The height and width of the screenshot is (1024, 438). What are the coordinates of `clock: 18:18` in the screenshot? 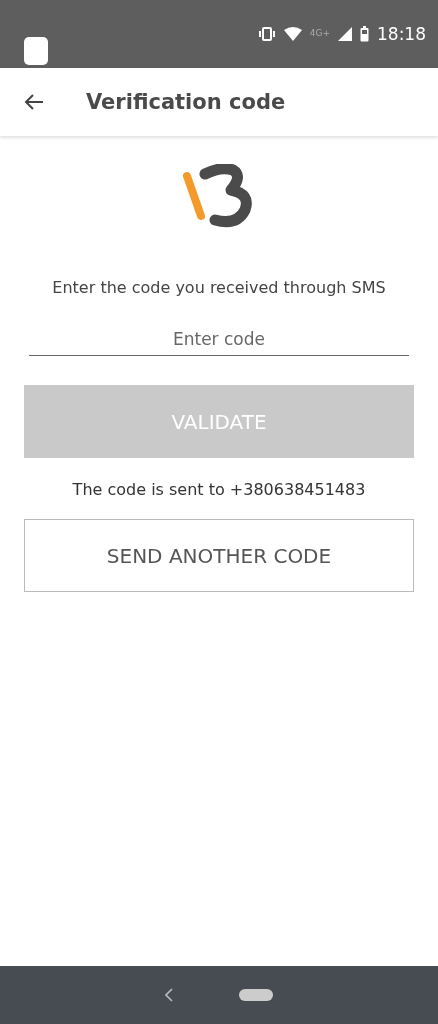 It's located at (401, 34).